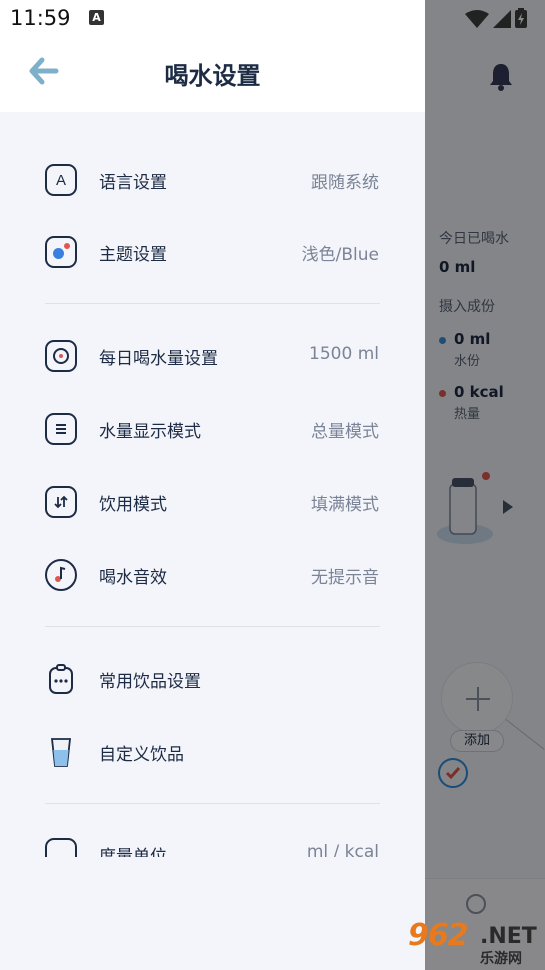 The image size is (545, 970). I want to click on status-icons, so click(496, 18).